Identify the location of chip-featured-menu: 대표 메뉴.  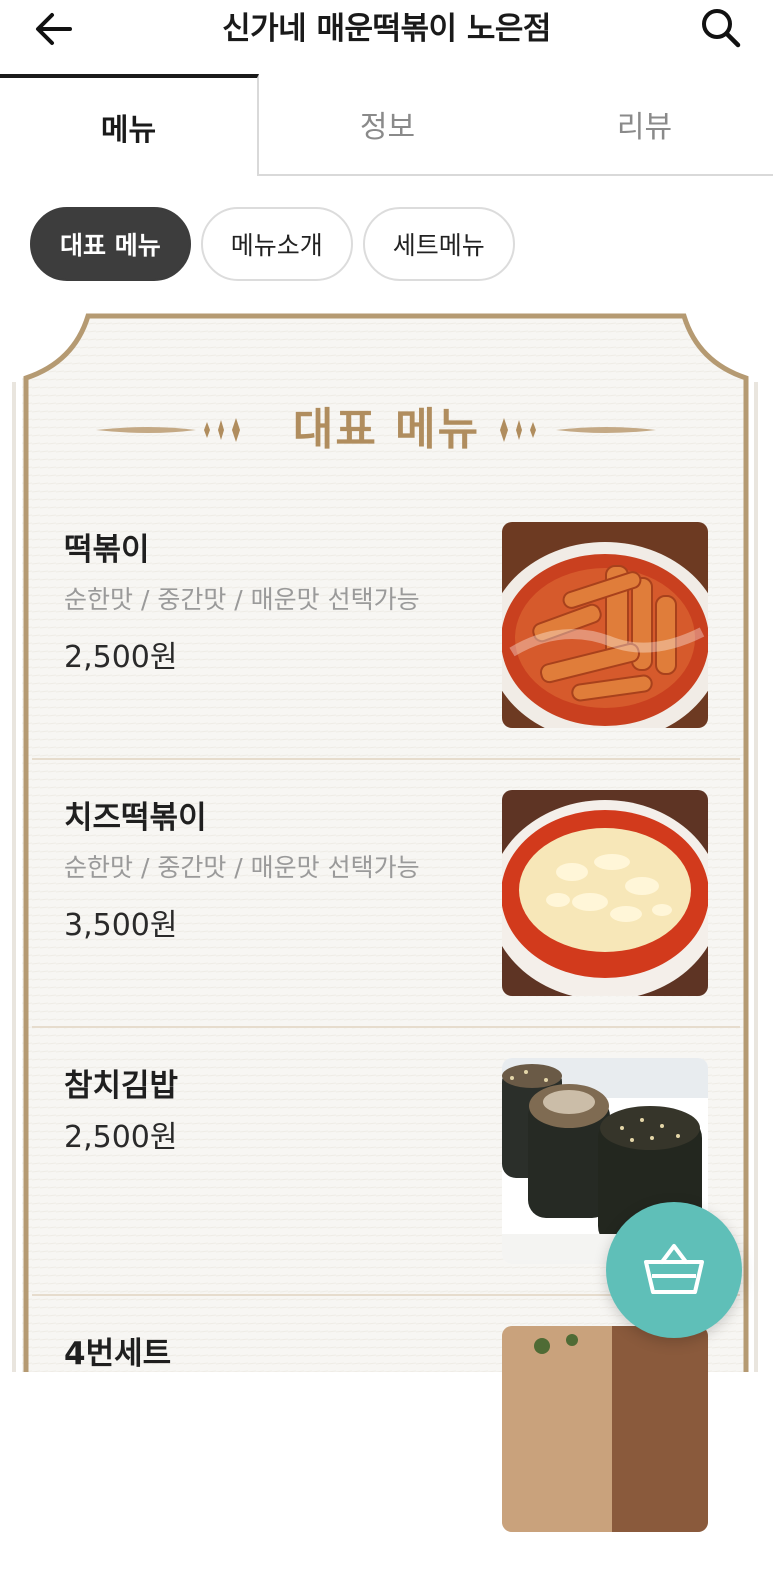
(110, 244).